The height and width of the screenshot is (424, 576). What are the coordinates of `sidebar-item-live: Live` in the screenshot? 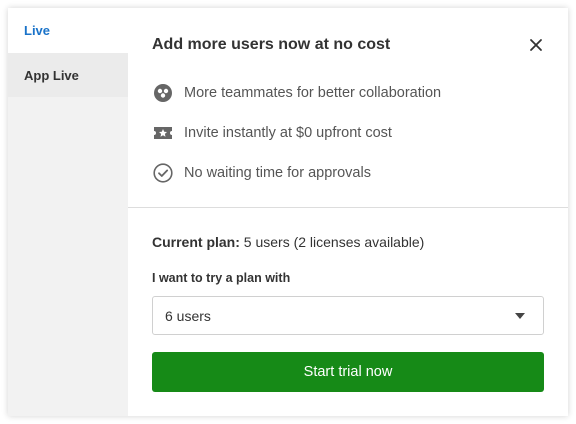 It's located at (68, 30).